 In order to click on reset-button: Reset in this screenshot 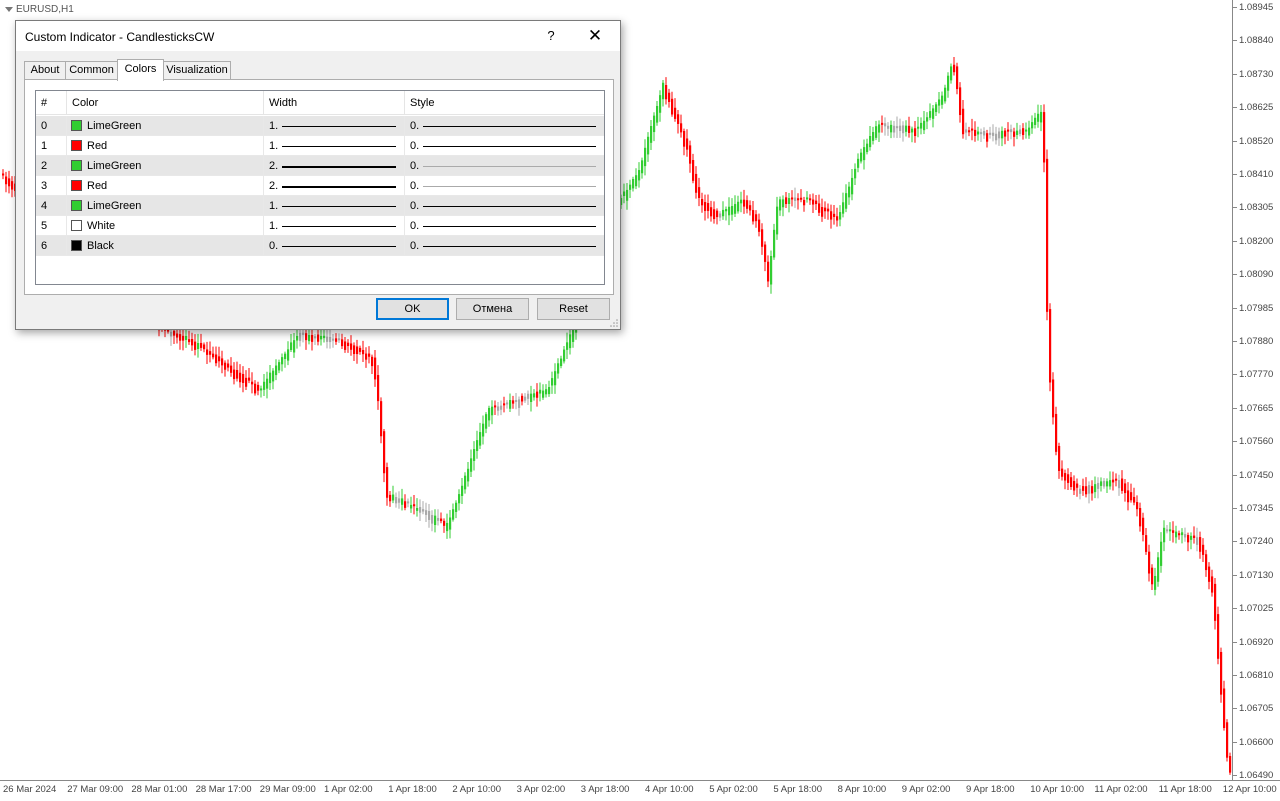, I will do `click(573, 309)`.